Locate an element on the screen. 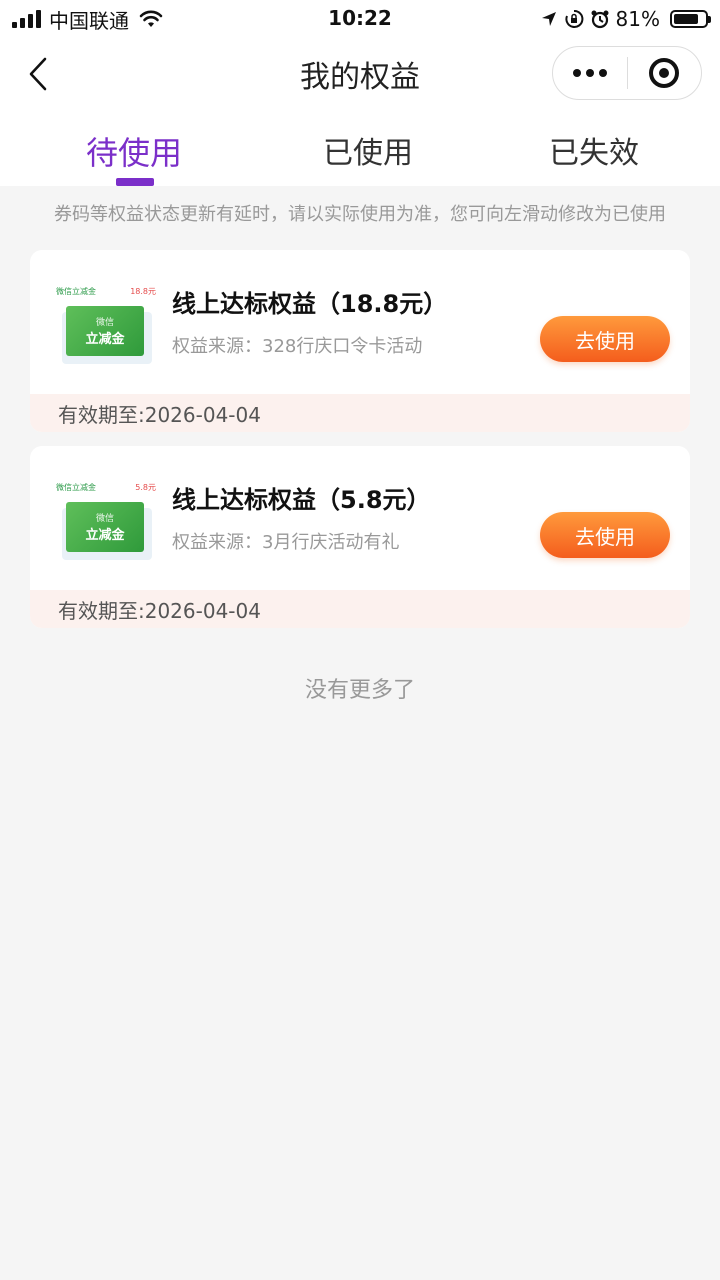 This screenshot has height=1280, width=720. close-target-icon is located at coordinates (664, 73).